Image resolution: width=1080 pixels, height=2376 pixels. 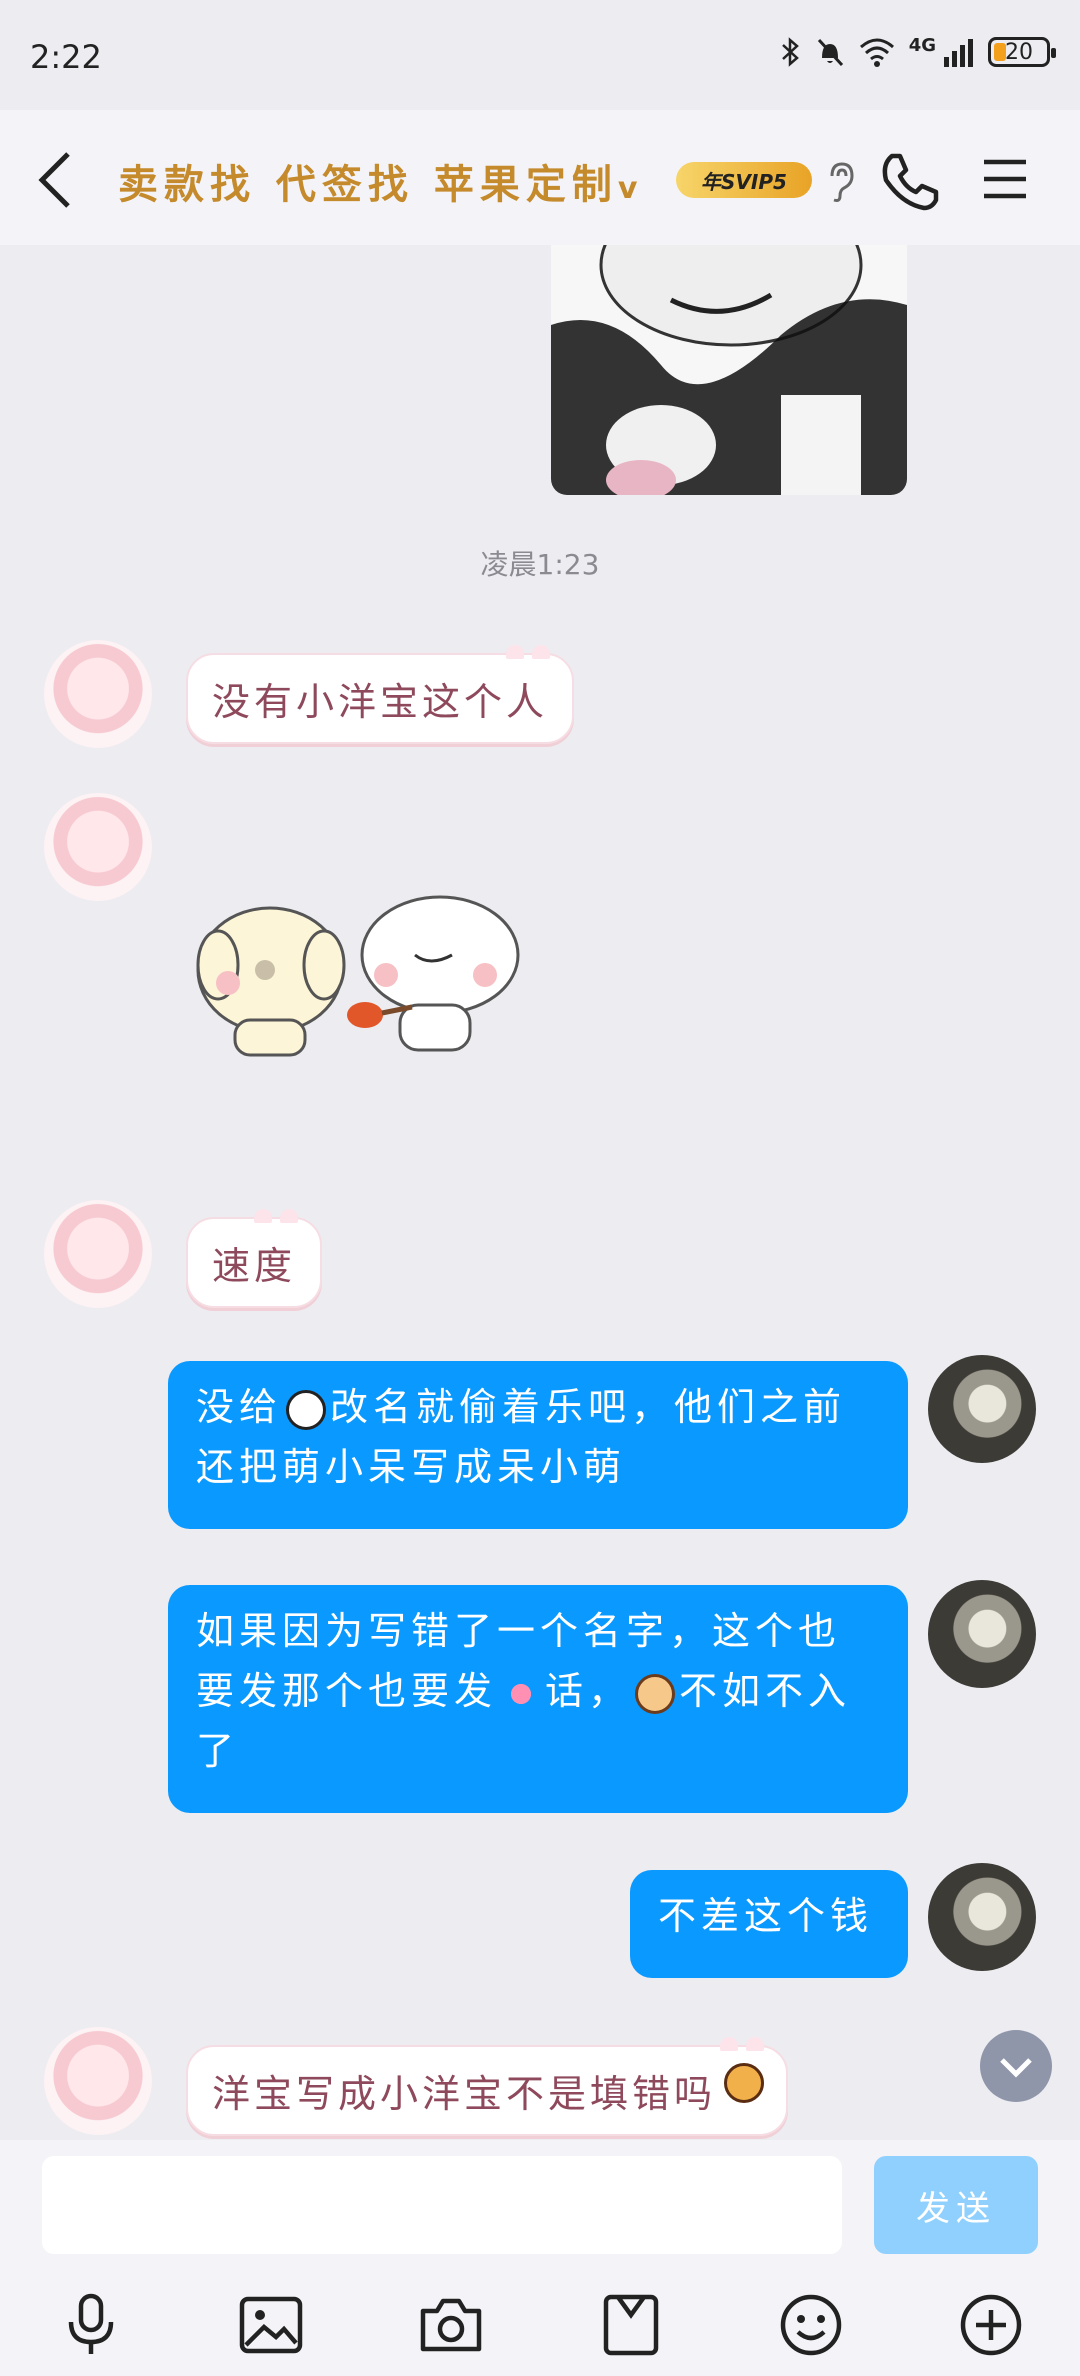 What do you see at coordinates (464, 2094) in the screenshot?
I see `message-text: 洋宝写成小洋宝不是填错吗` at bounding box center [464, 2094].